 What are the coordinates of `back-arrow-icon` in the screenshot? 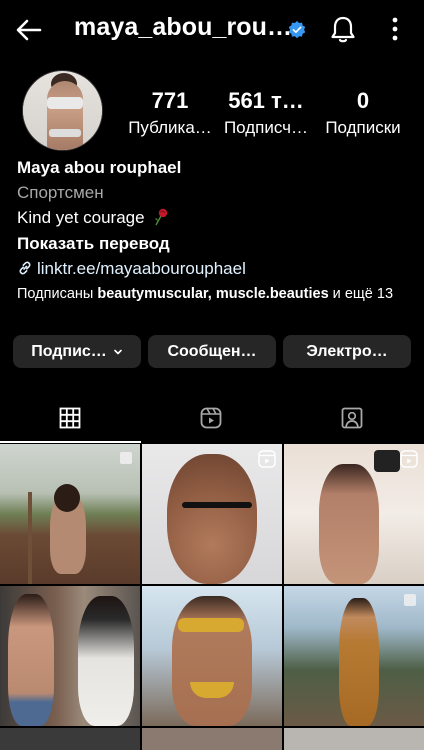 It's located at (29, 30).